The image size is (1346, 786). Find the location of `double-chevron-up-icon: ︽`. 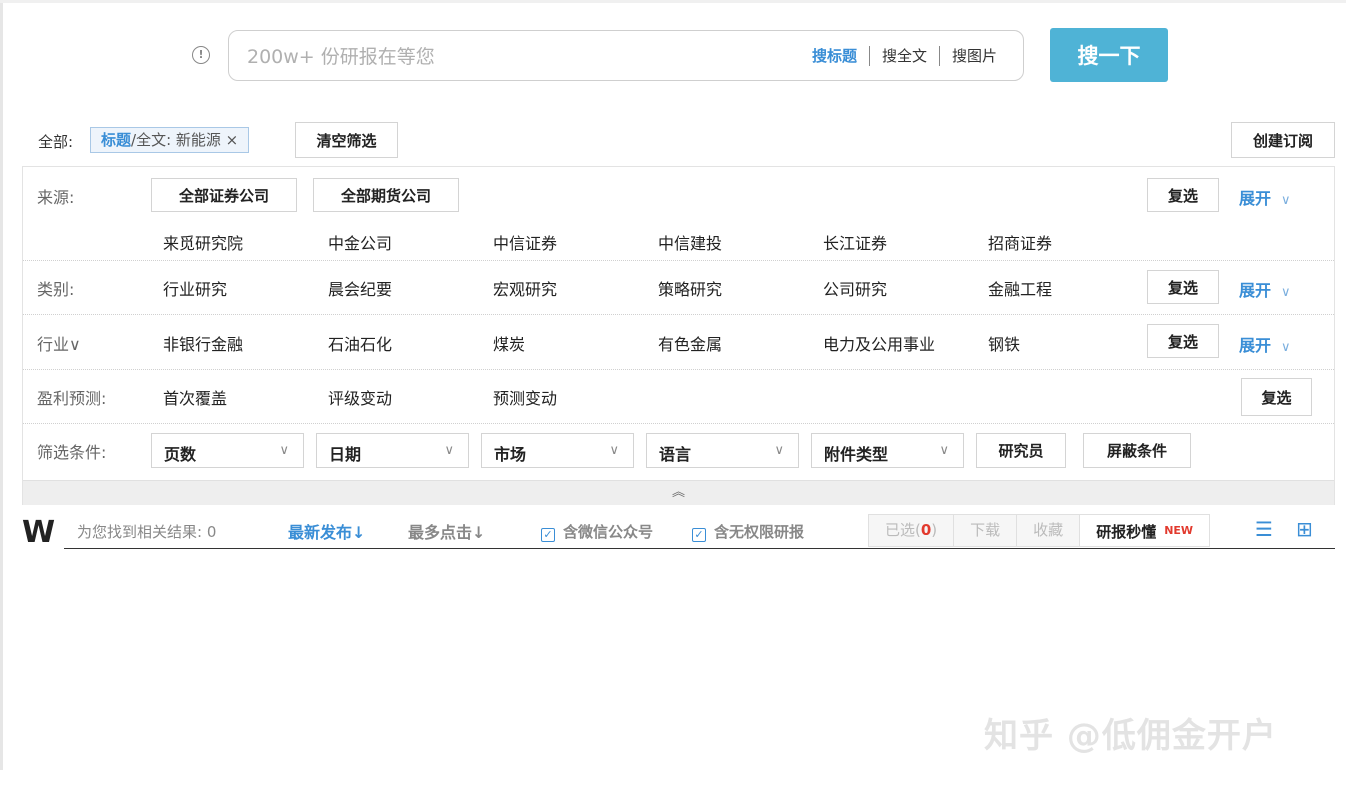

double-chevron-up-icon: ︽ is located at coordinates (678, 492).